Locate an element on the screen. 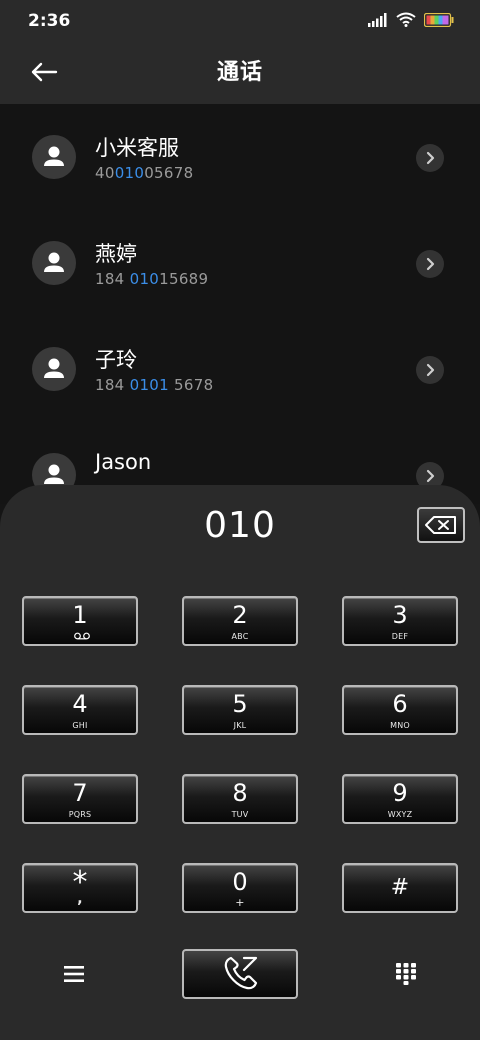 The height and width of the screenshot is (1040, 480). contact-number: 184 01015689 is located at coordinates (152, 279).